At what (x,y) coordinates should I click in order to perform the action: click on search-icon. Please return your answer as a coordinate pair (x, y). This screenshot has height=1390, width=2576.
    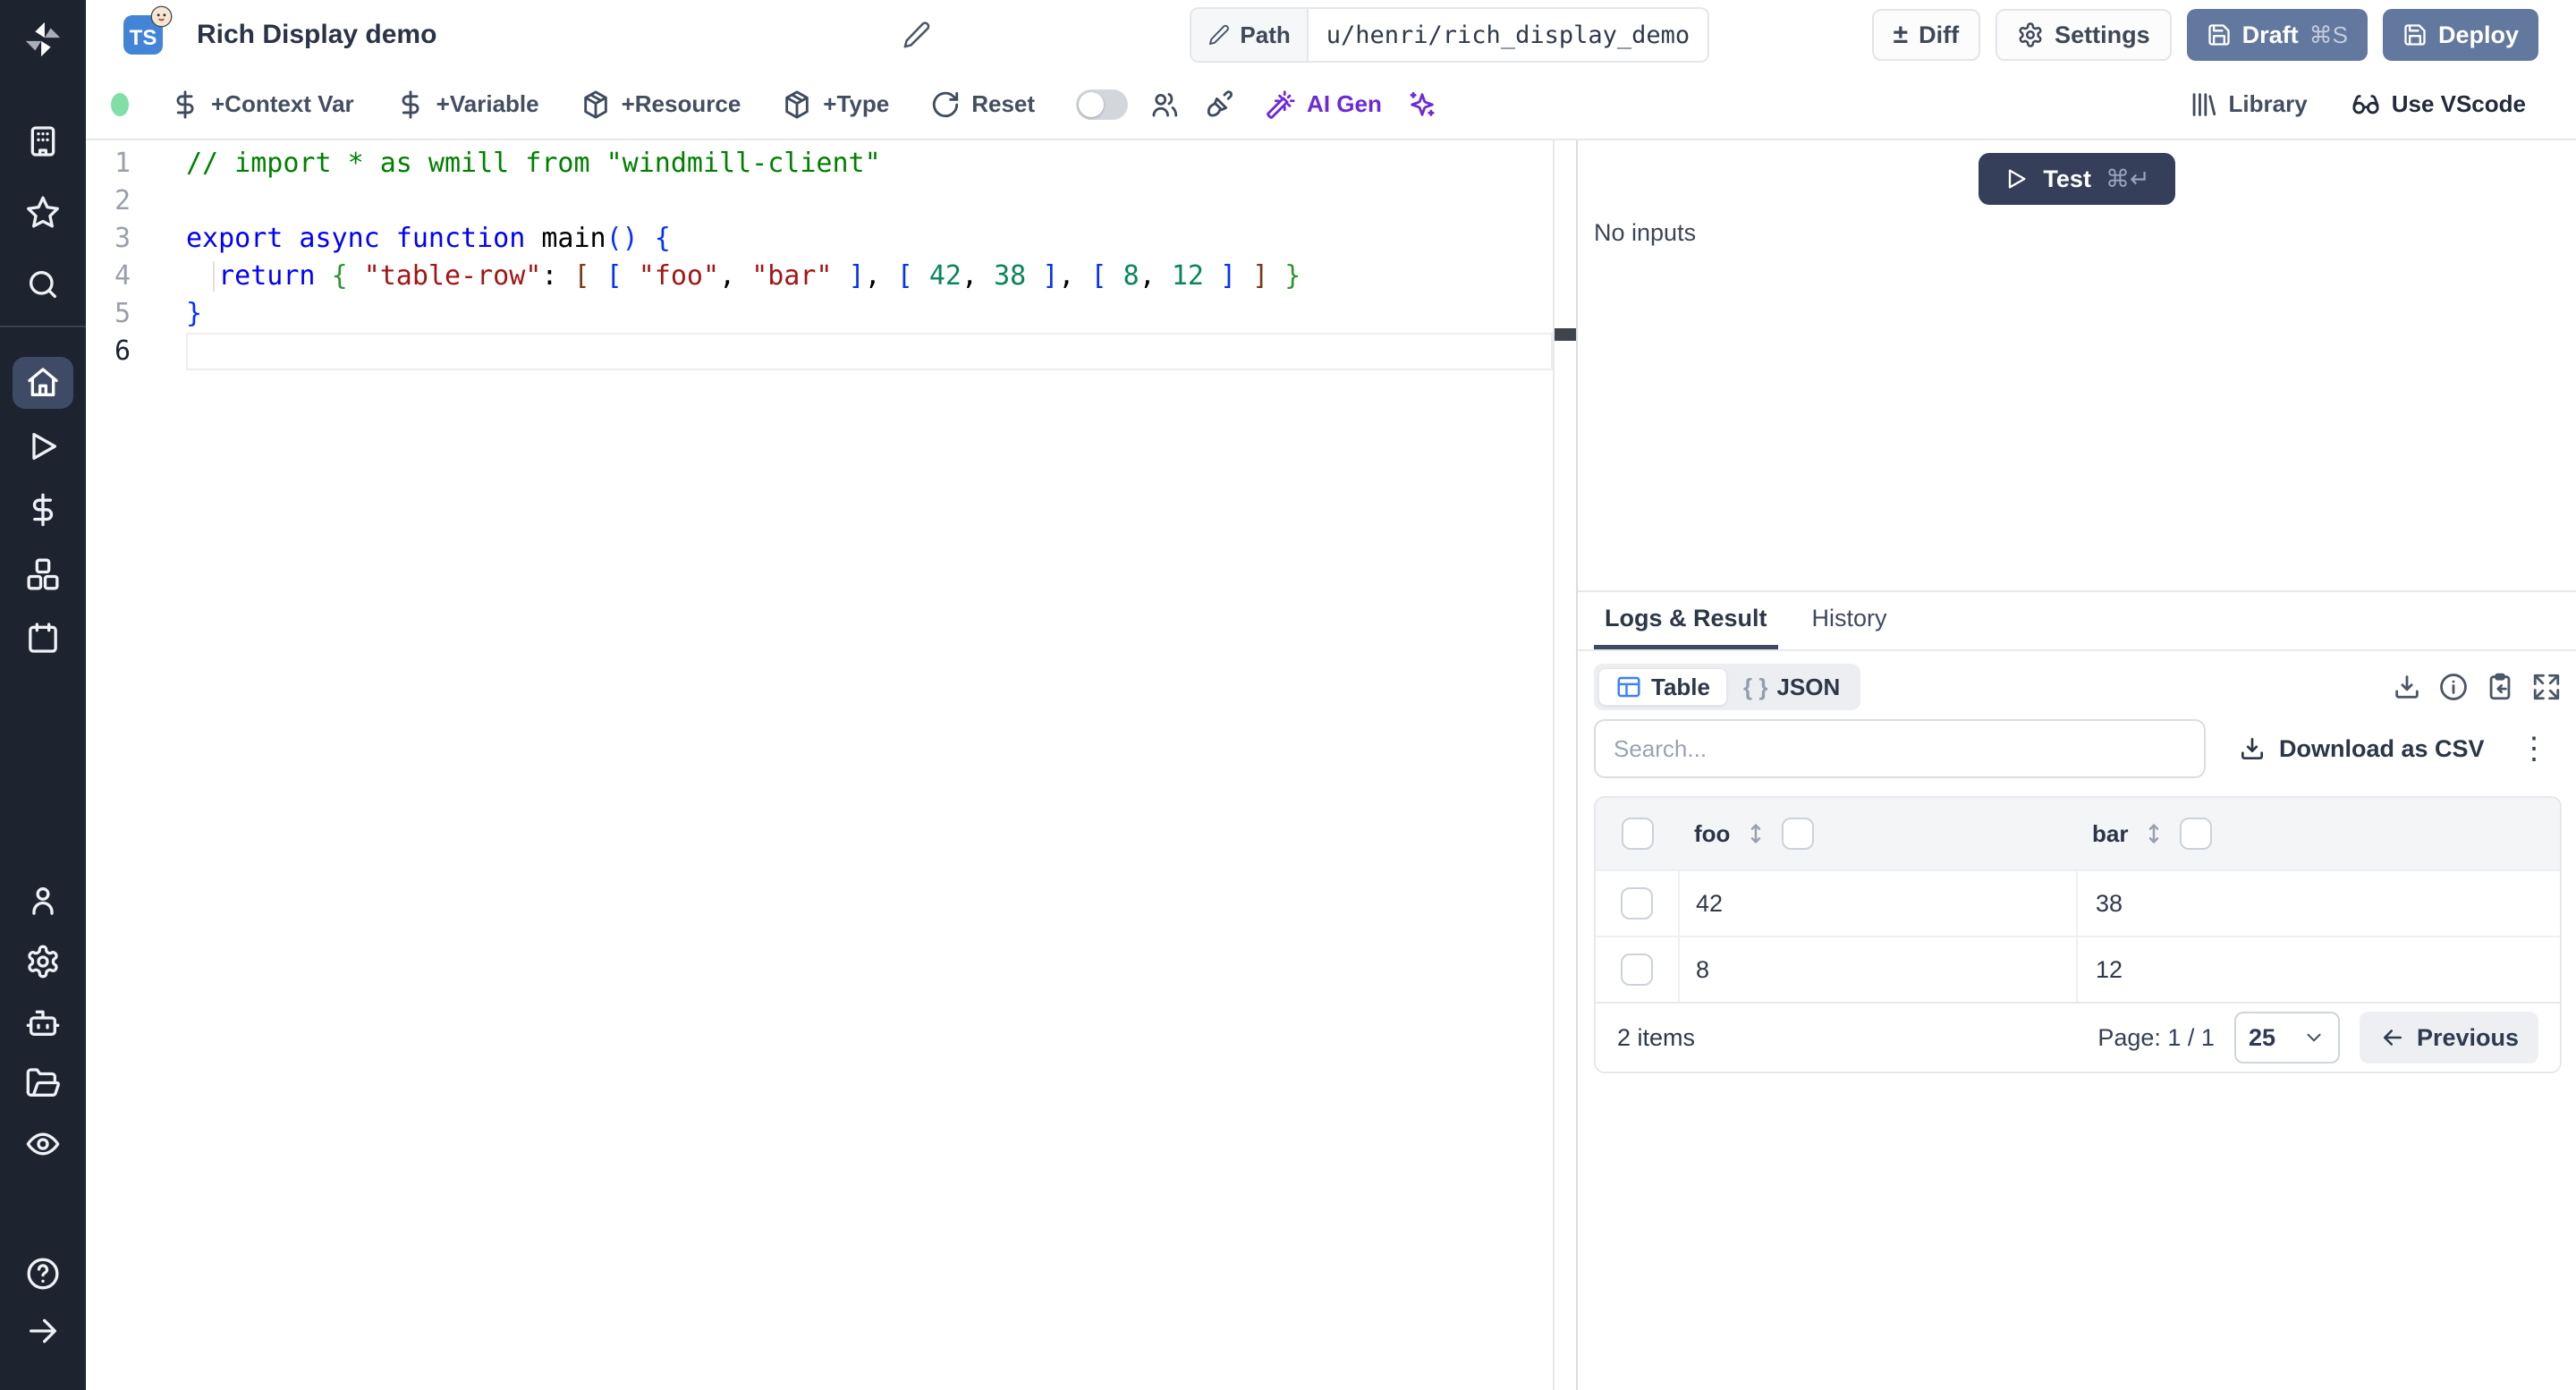
    Looking at the image, I should click on (43, 284).